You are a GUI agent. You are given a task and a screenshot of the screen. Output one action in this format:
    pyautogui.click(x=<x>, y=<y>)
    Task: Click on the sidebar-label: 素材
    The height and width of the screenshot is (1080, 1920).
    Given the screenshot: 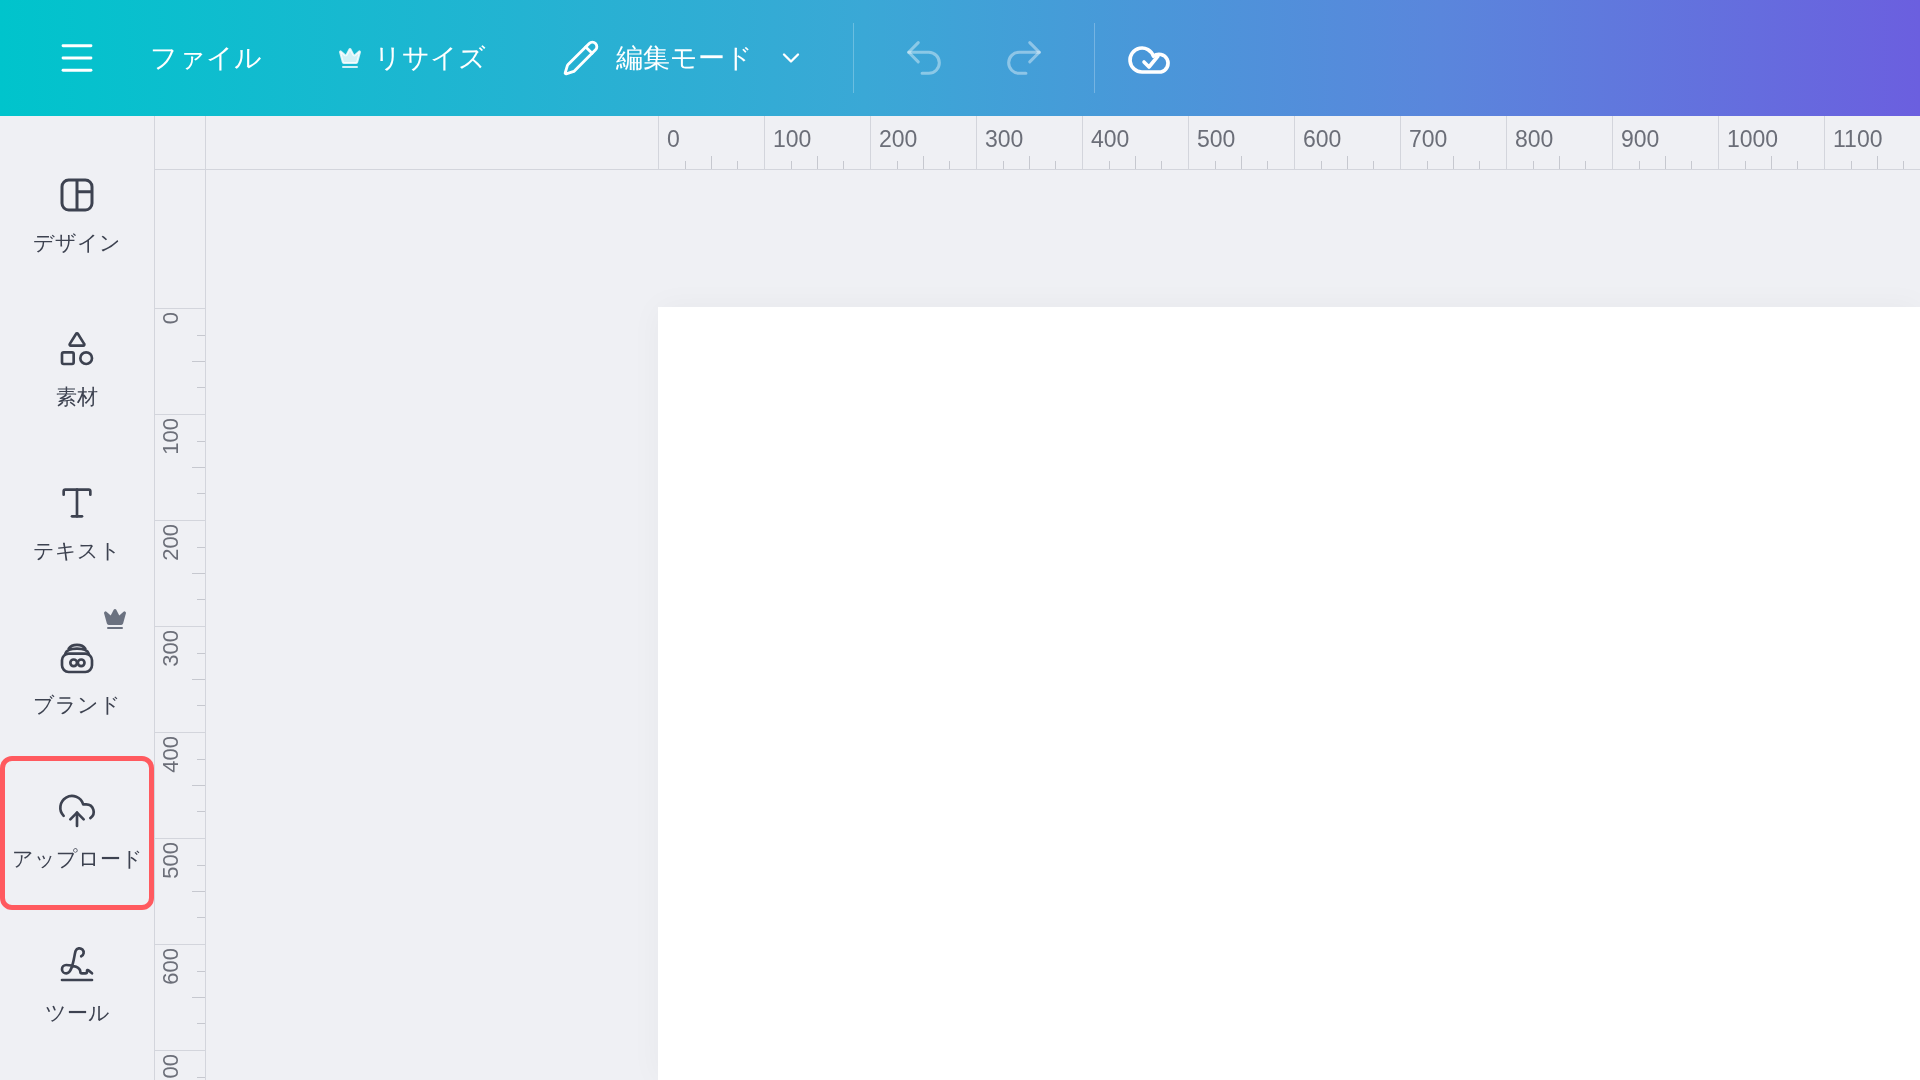 What is the action you would take?
    pyautogui.click(x=77, y=397)
    